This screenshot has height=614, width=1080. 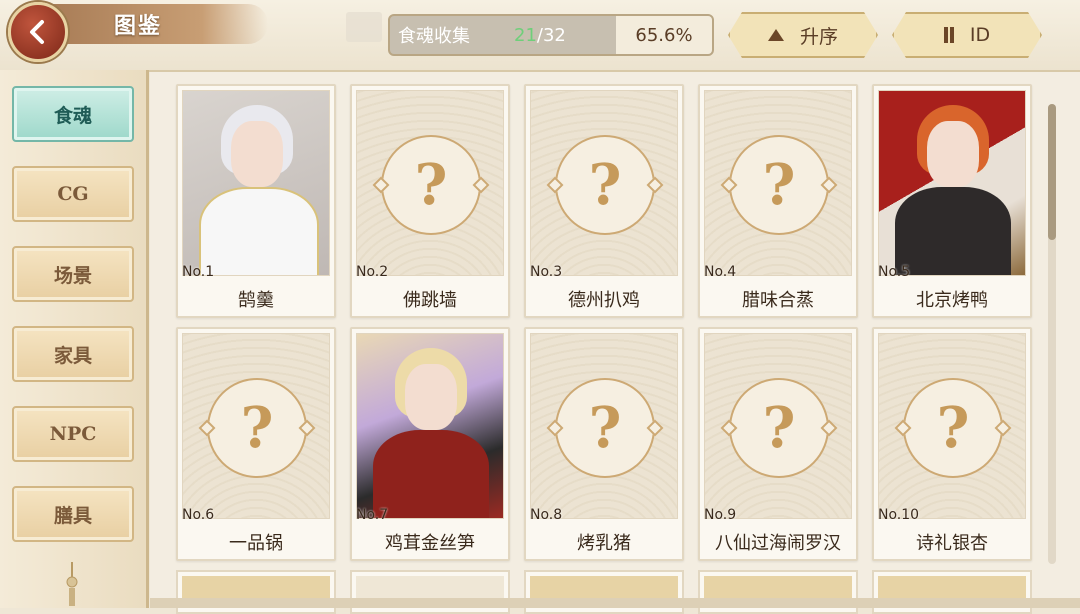 I want to click on card-number: No.5, so click(x=894, y=272).